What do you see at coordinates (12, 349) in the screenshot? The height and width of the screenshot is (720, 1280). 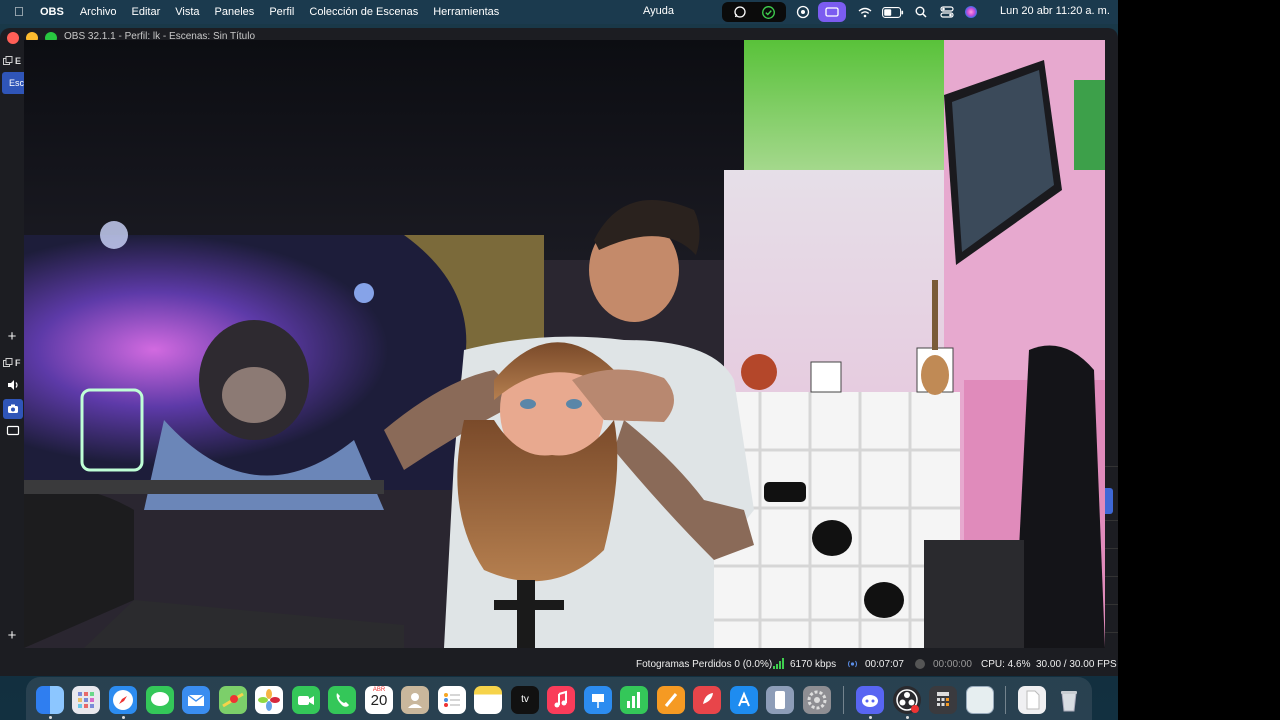 I see `left-dock: E Esc + F +` at bounding box center [12, 349].